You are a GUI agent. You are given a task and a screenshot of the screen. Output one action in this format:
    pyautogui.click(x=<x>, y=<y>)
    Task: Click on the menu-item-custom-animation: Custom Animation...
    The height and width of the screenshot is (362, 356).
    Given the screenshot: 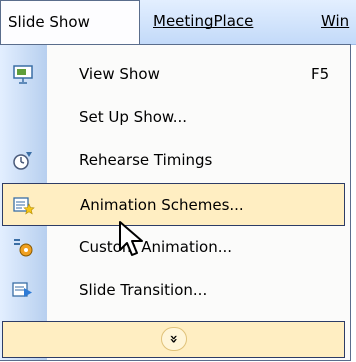 What is the action you would take?
    pyautogui.click(x=175, y=247)
    